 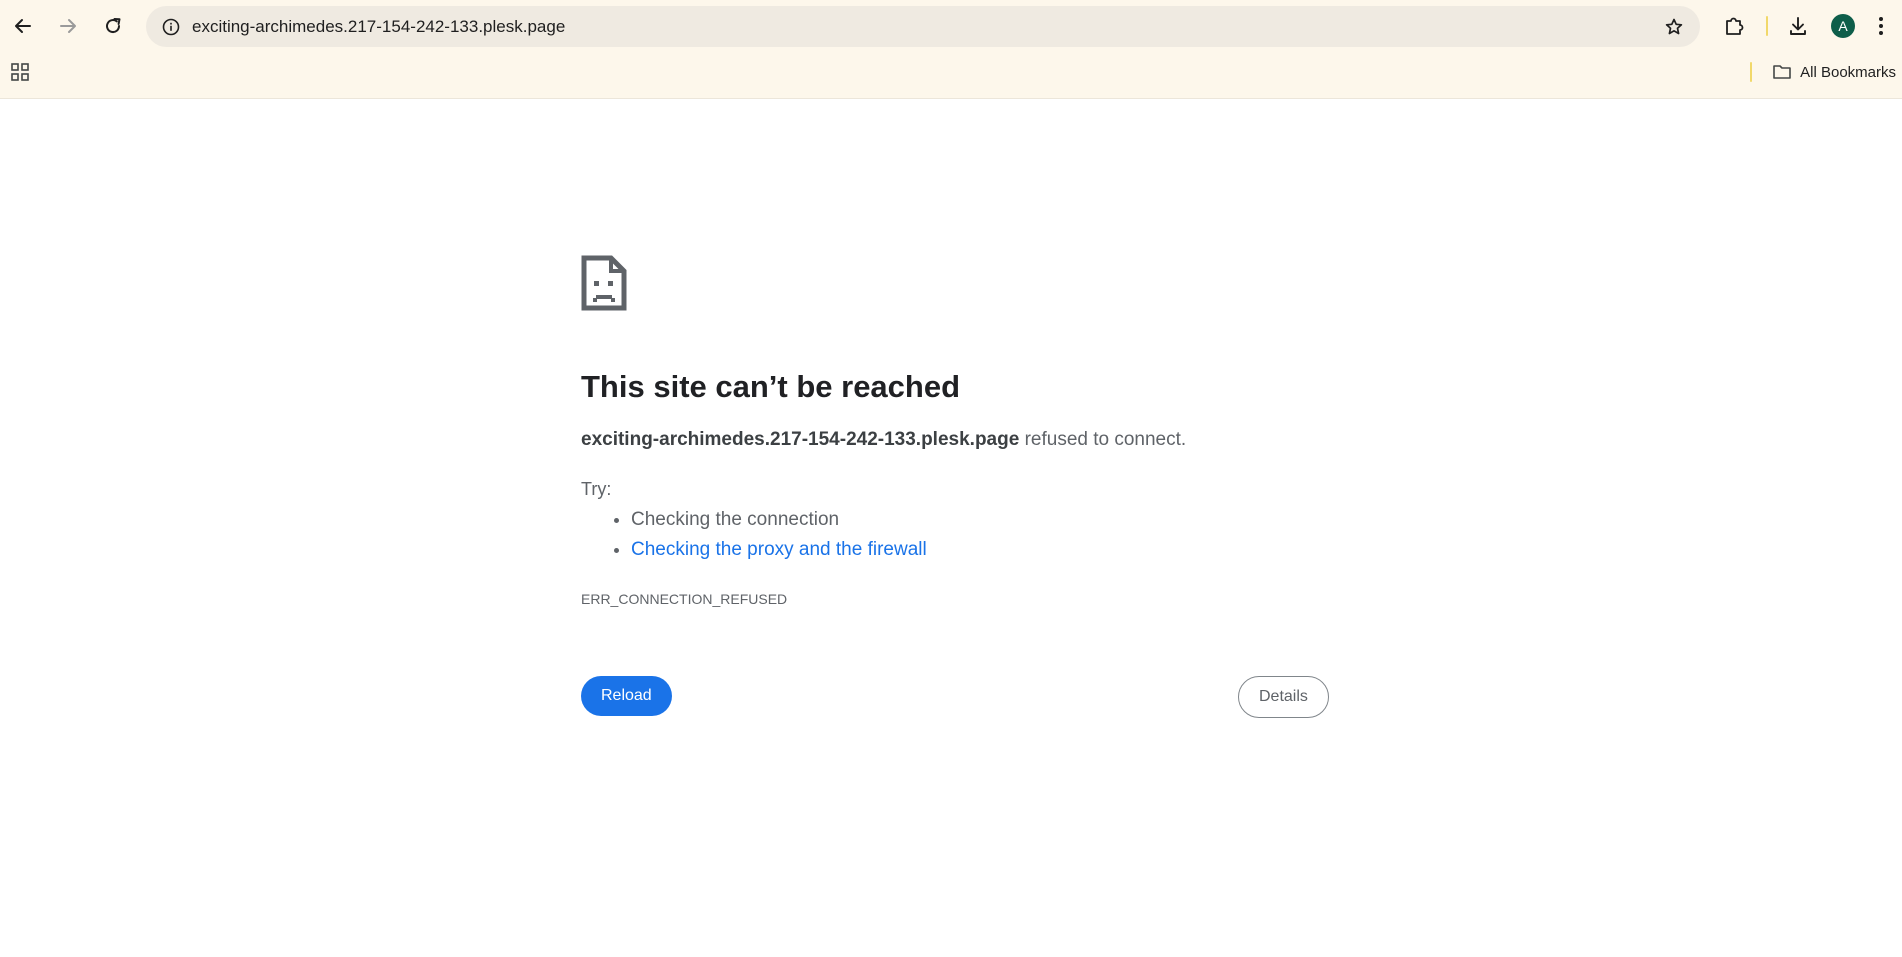 What do you see at coordinates (684, 599) in the screenshot?
I see `error-code: ERR_CONNECTION_REFUSED` at bounding box center [684, 599].